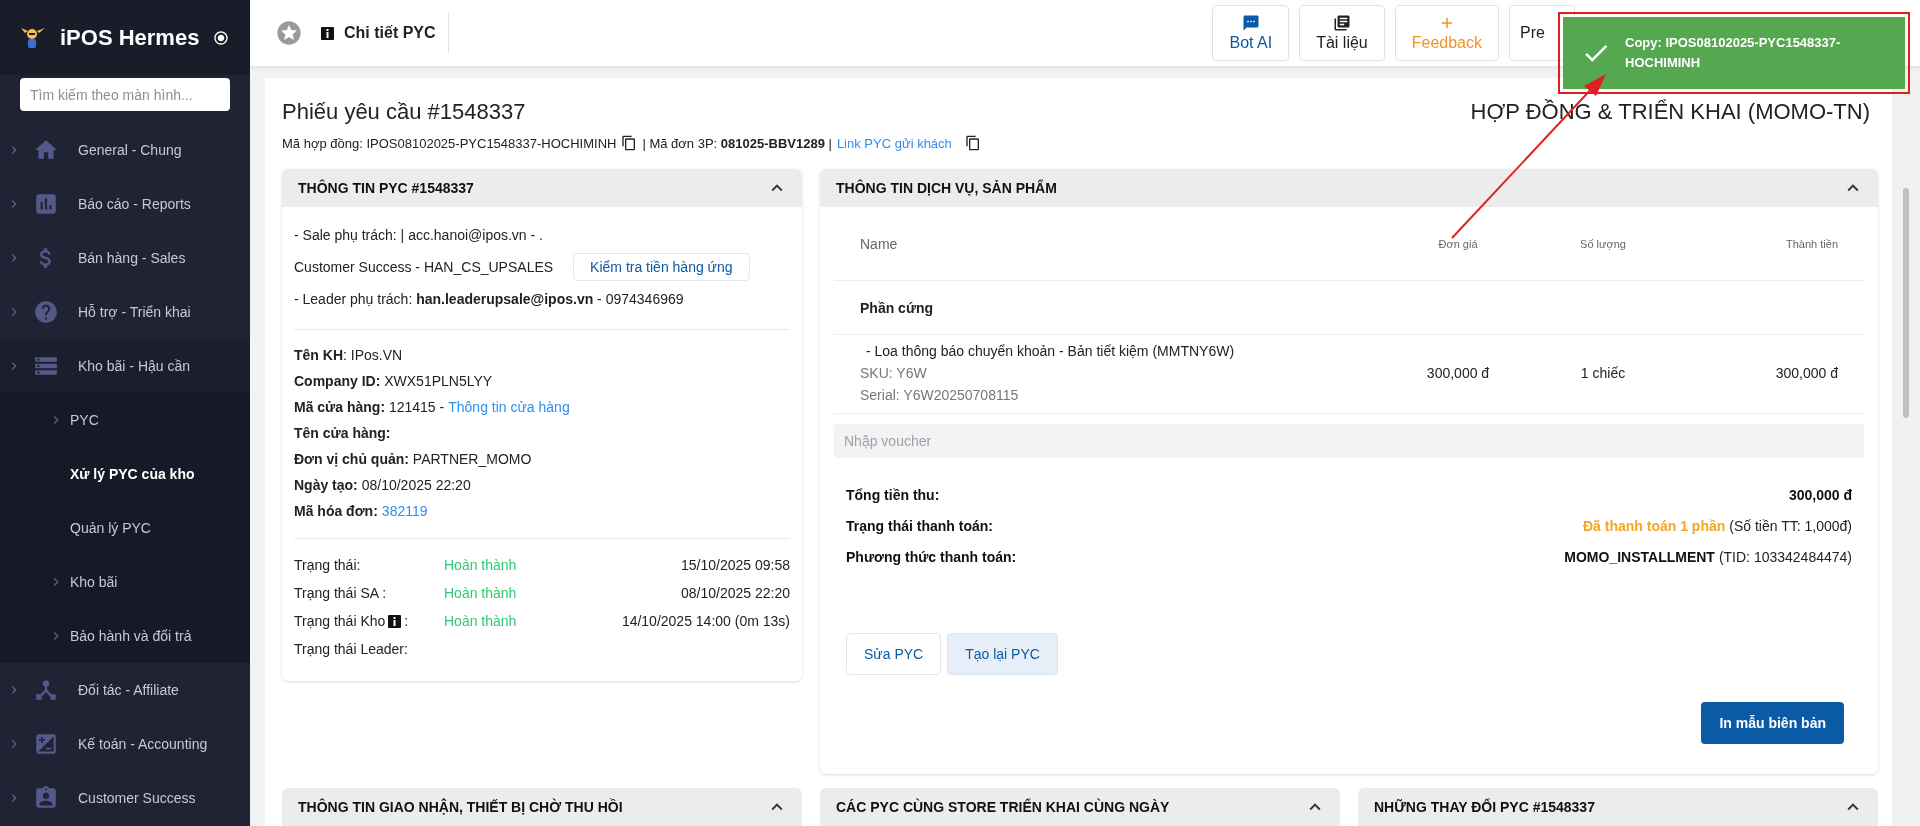 This screenshot has height=826, width=1920. What do you see at coordinates (289, 33) in the screenshot?
I see `star-logo-icon` at bounding box center [289, 33].